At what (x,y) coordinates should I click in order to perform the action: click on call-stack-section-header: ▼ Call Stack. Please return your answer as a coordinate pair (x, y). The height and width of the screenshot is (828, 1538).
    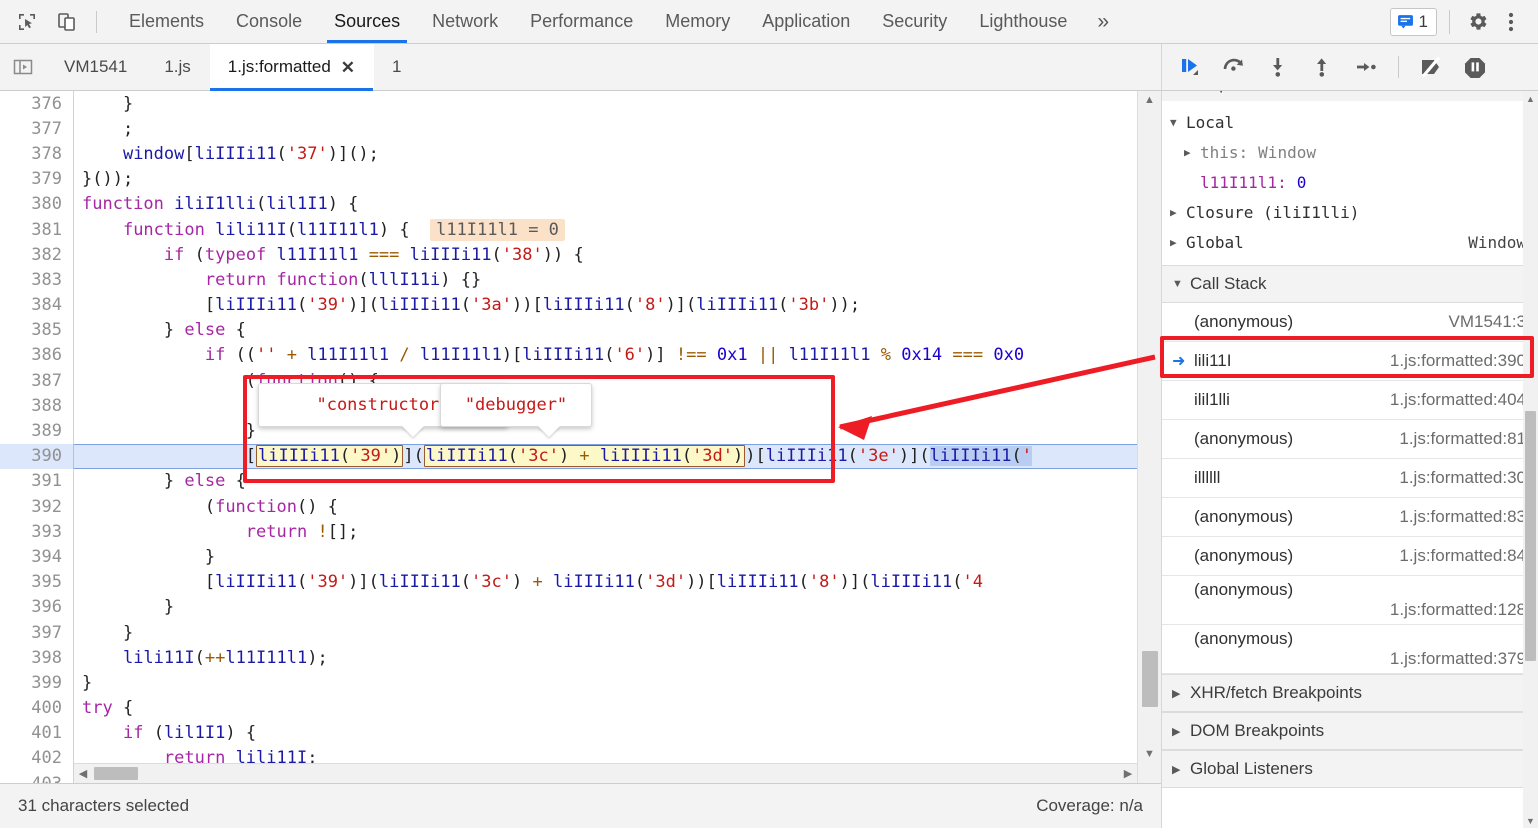
    Looking at the image, I should click on (1350, 284).